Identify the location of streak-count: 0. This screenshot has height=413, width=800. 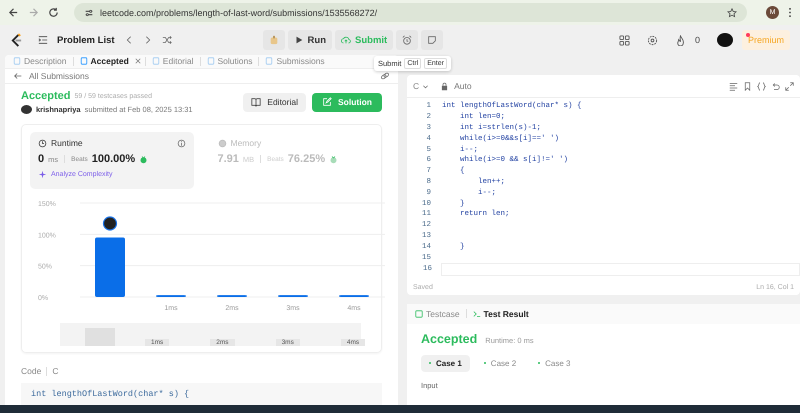
(697, 40).